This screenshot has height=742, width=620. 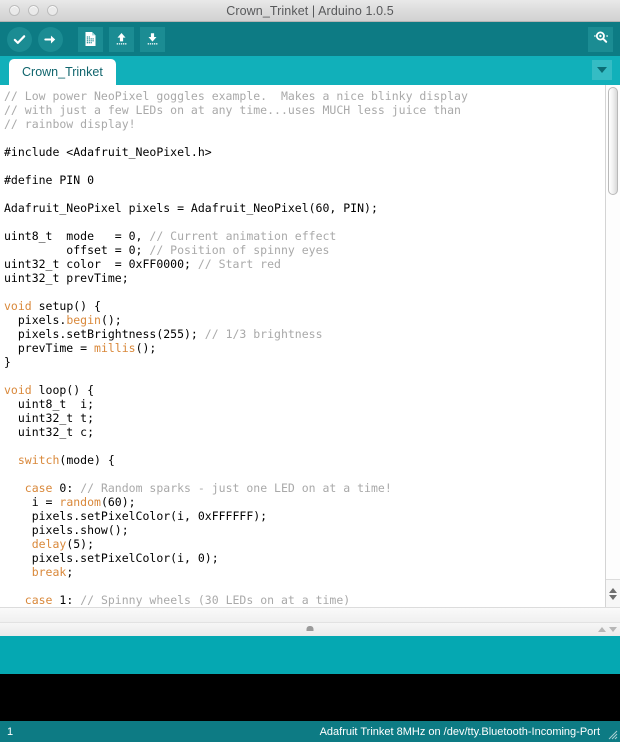 I want to click on splitter-up-icon, so click(x=602, y=629).